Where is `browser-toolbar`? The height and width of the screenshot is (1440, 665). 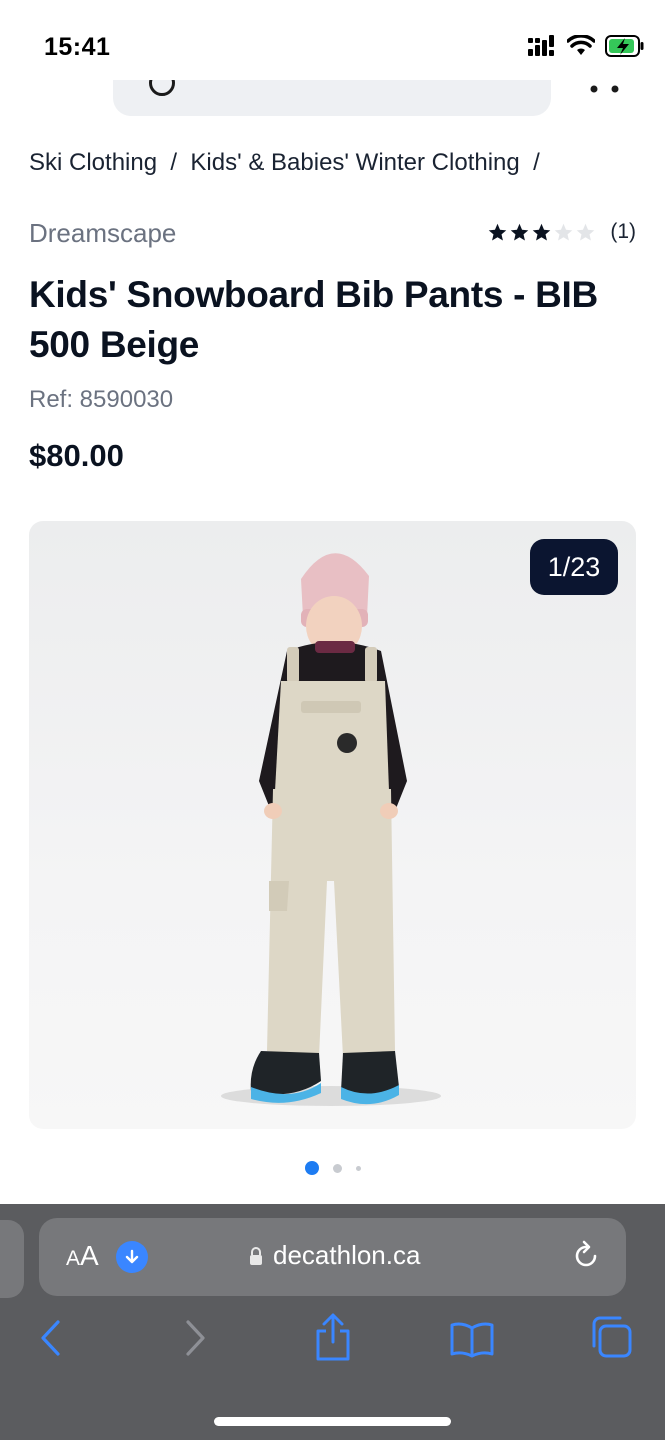
browser-toolbar is located at coordinates (332, 1342).